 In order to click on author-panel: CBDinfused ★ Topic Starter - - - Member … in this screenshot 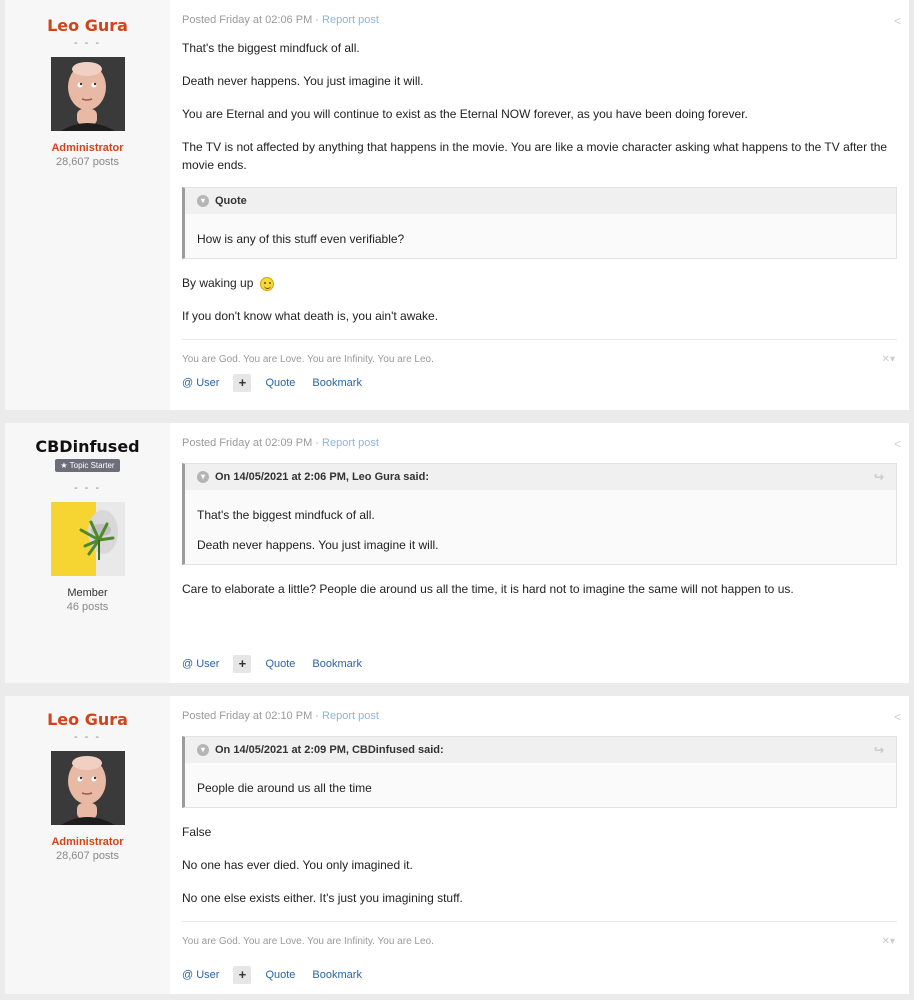, I will do `click(87, 553)`.